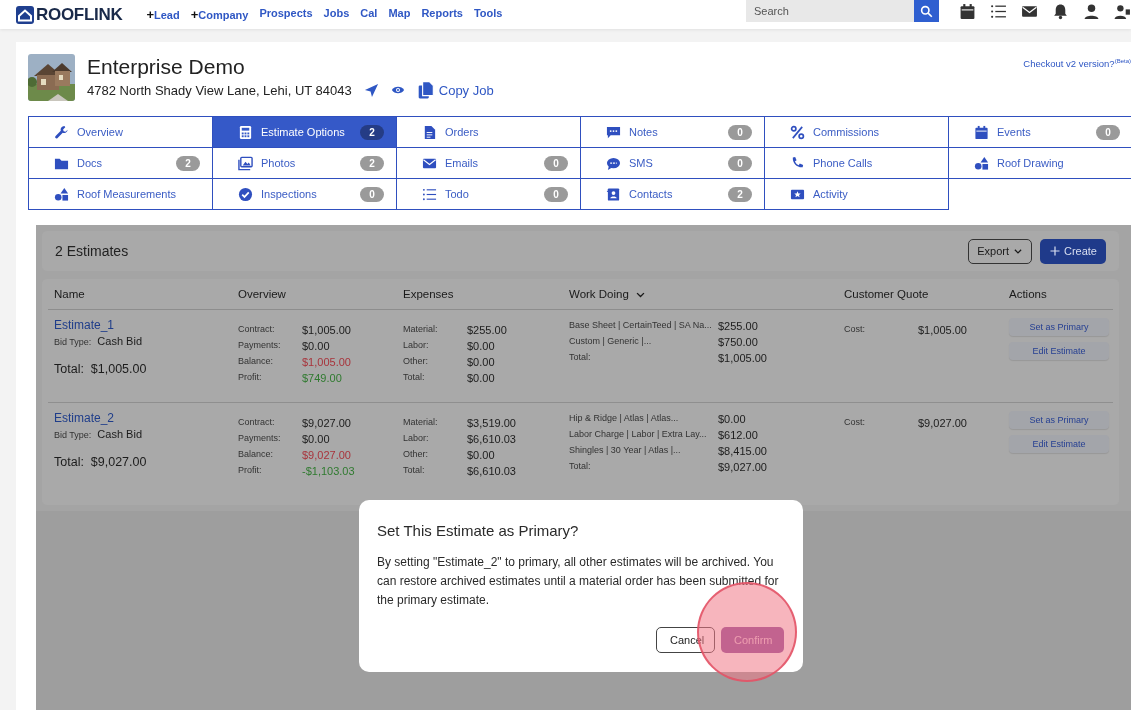  What do you see at coordinates (92, 251) in the screenshot?
I see `estimates-count: 2 Estimates` at bounding box center [92, 251].